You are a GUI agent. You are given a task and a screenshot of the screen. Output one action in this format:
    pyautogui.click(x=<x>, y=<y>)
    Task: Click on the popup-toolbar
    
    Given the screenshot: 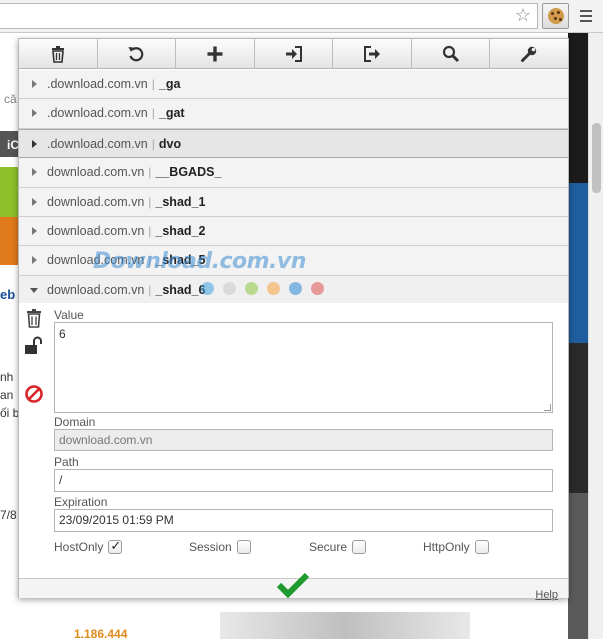 What is the action you would take?
    pyautogui.click(x=293, y=54)
    